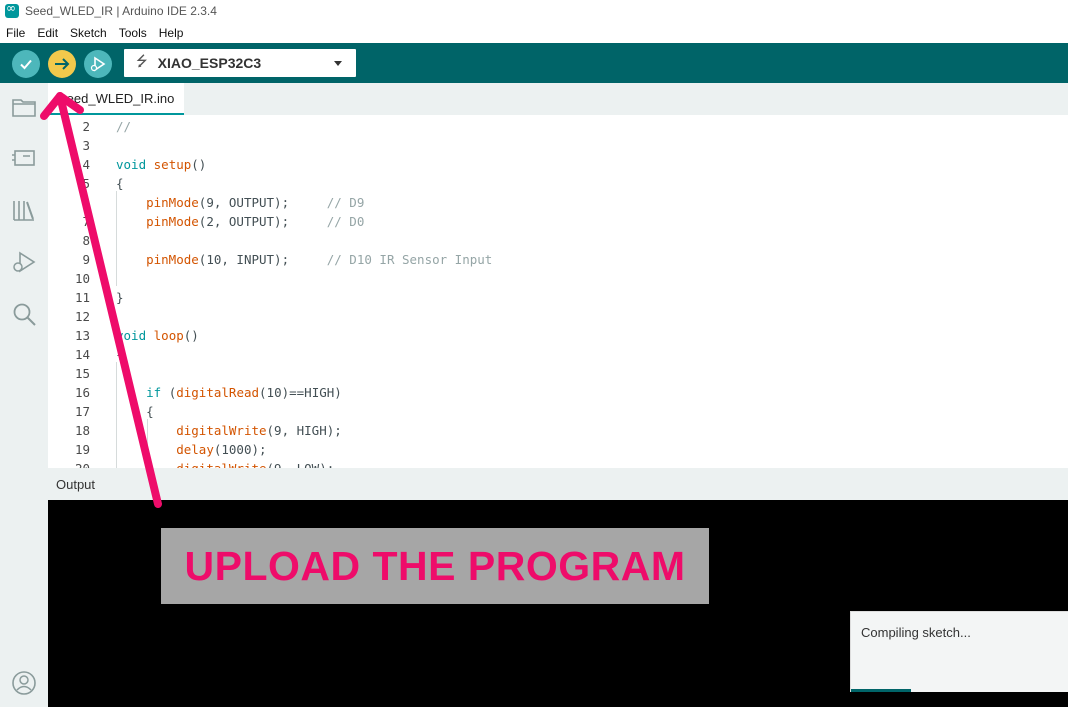 Image resolution: width=1068 pixels, height=707 pixels. What do you see at coordinates (558, 335) in the screenshot?
I see `code-line: 13 void loop()` at bounding box center [558, 335].